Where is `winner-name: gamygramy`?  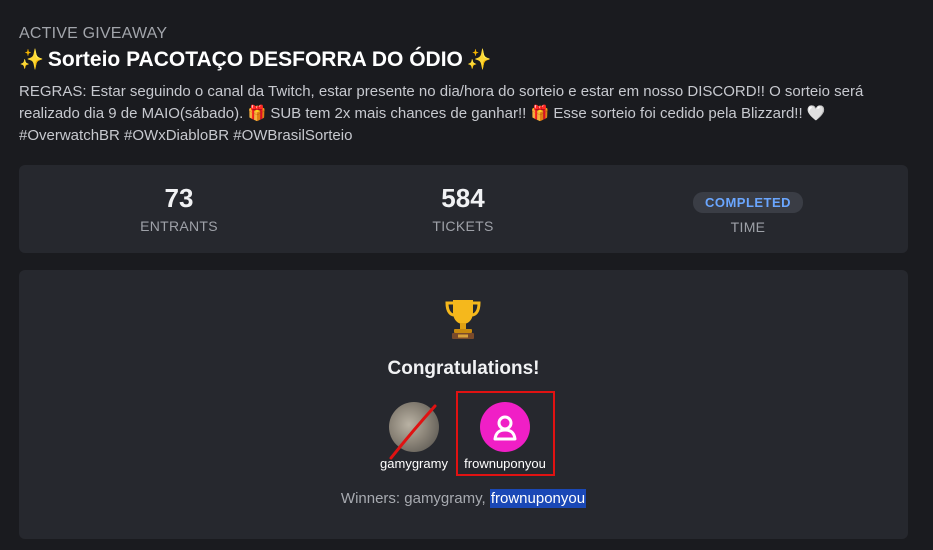 winner-name: gamygramy is located at coordinates (414, 463).